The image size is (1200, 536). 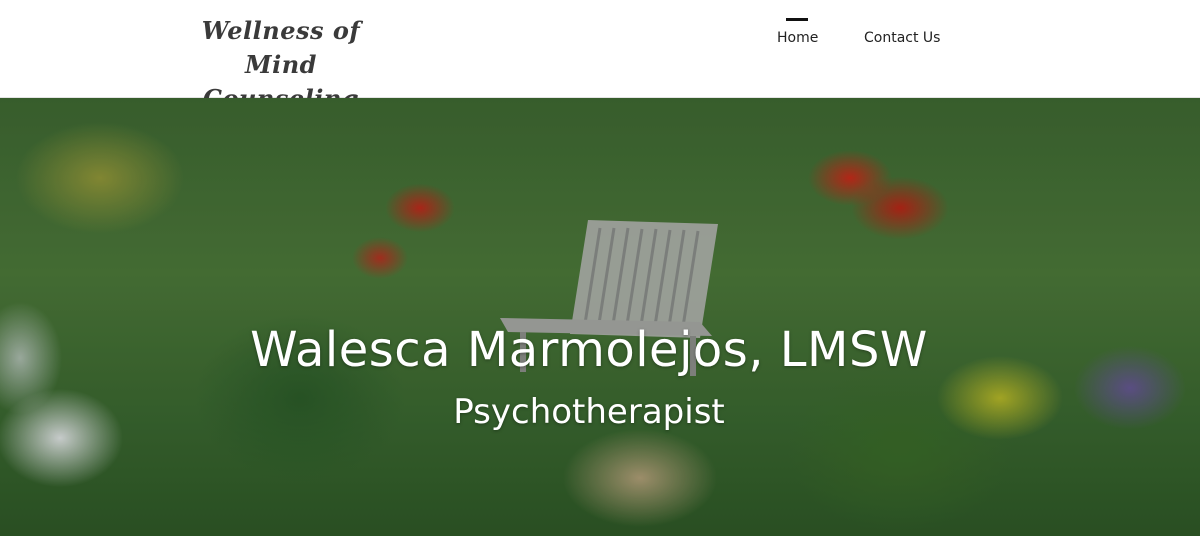 What do you see at coordinates (589, 350) in the screenshot?
I see `hero-title: Walesca Marmolejos, LMSW` at bounding box center [589, 350].